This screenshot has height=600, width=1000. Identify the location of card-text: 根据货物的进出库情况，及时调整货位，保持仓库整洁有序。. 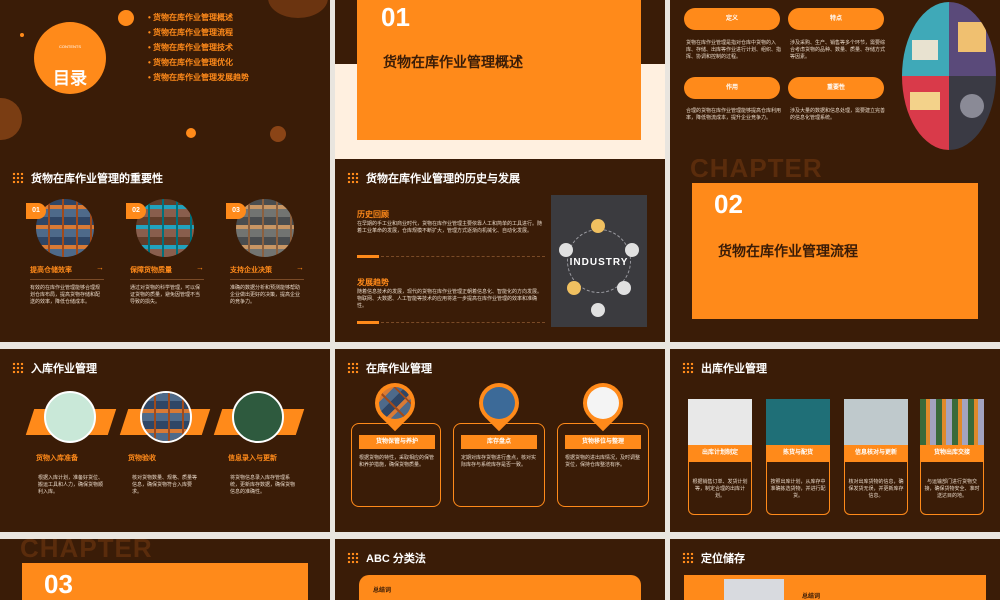
(603, 461).